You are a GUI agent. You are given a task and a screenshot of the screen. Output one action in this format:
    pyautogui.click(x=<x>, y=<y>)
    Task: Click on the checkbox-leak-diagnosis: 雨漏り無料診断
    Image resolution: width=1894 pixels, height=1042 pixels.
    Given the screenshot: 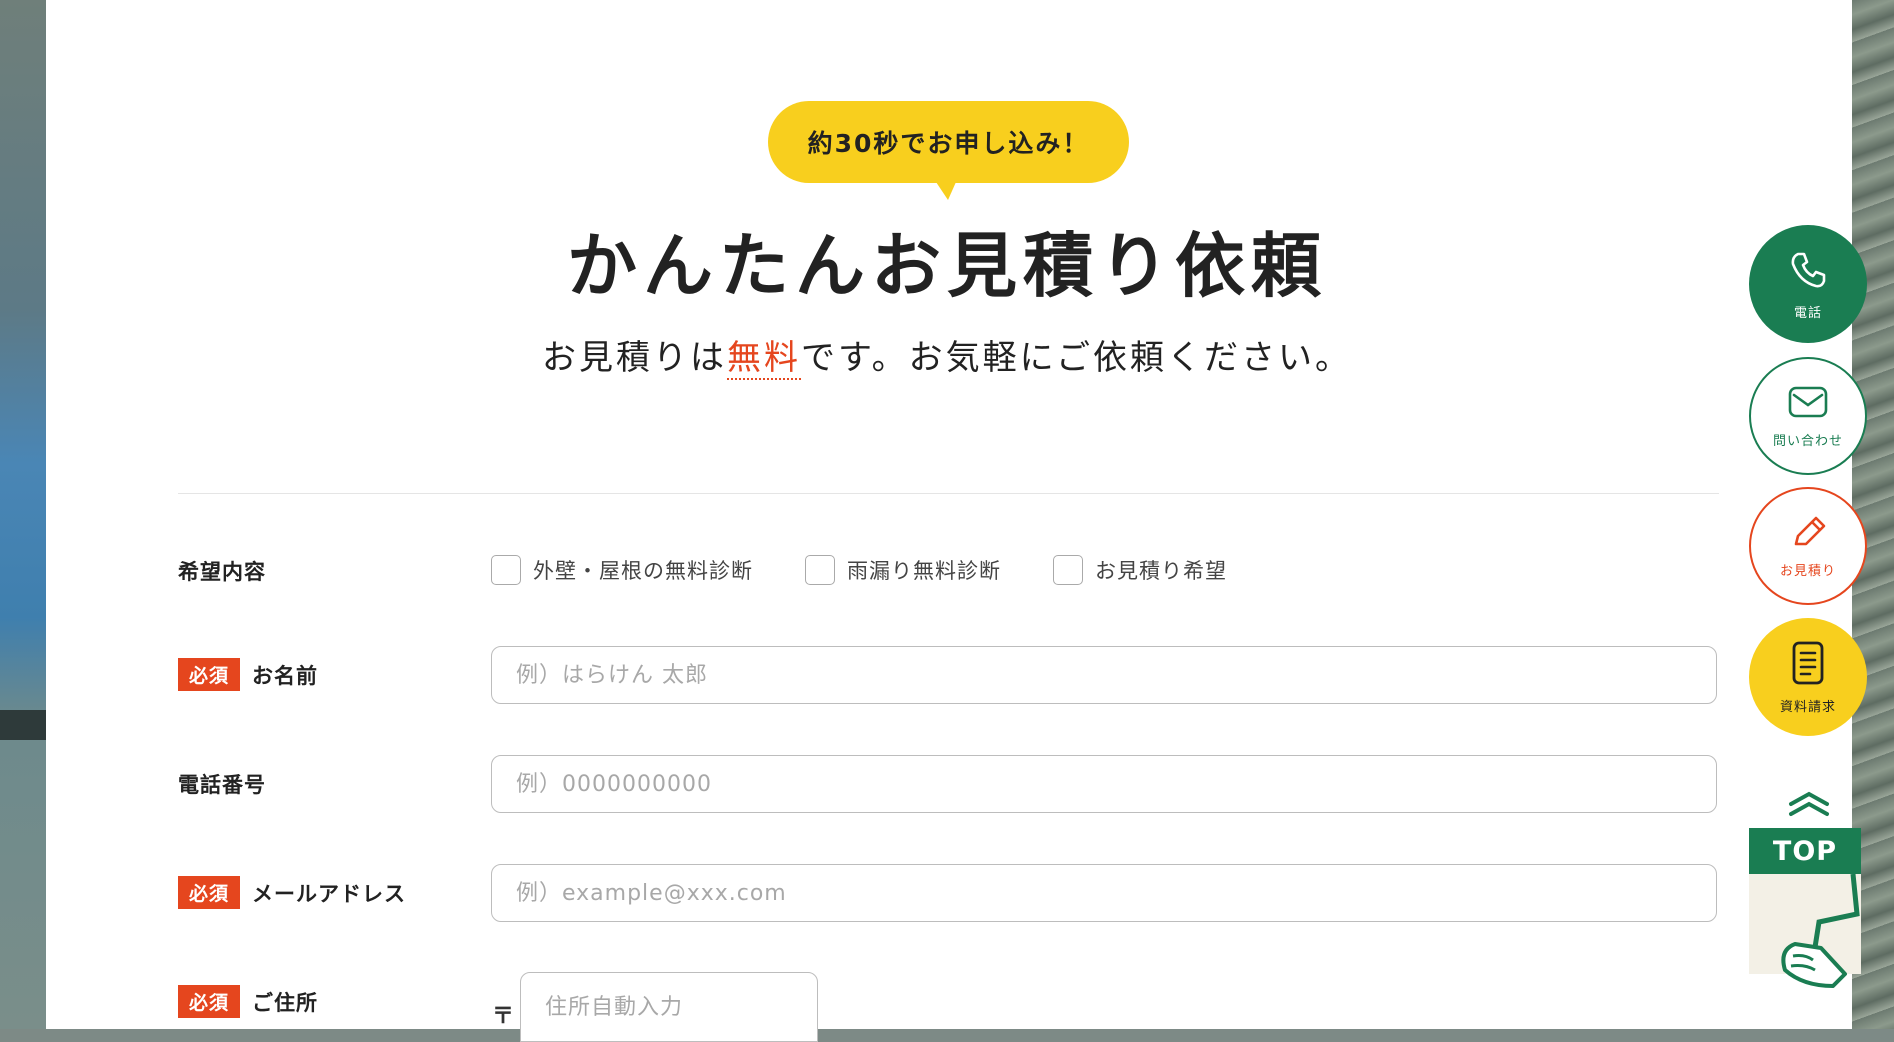 What is the action you would take?
    pyautogui.click(x=903, y=570)
    